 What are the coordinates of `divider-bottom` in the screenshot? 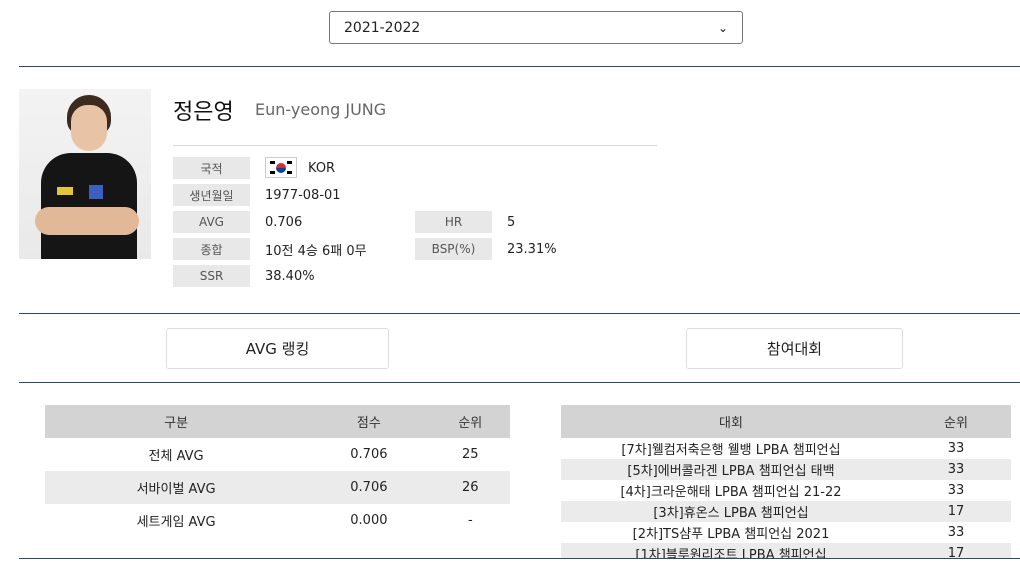 It's located at (519, 558).